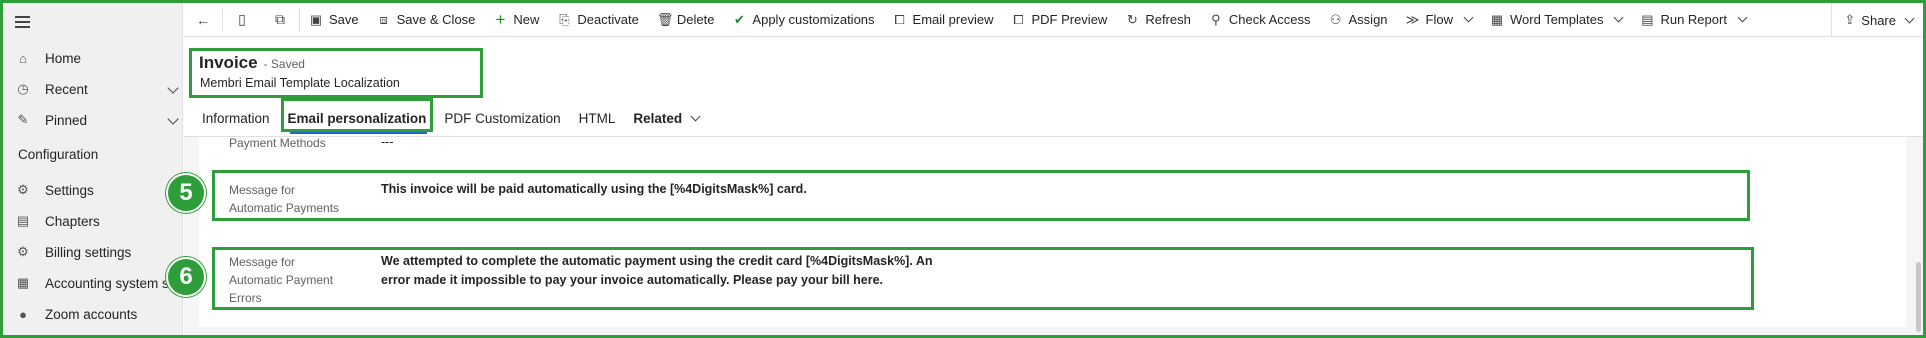  Describe the element at coordinates (695, 19) in the screenshot. I see `delete-label: Delete` at that location.